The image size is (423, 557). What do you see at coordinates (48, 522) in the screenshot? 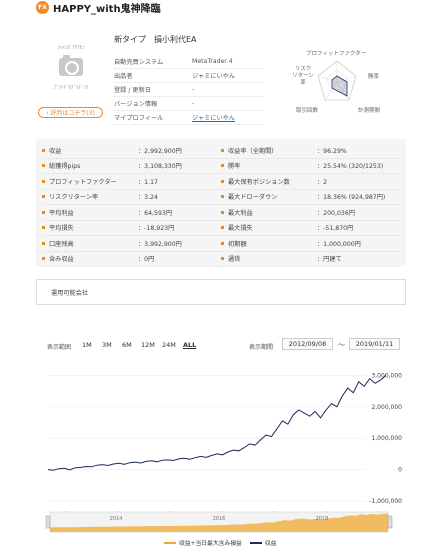
I see `navigator-handle-left` at bounding box center [48, 522].